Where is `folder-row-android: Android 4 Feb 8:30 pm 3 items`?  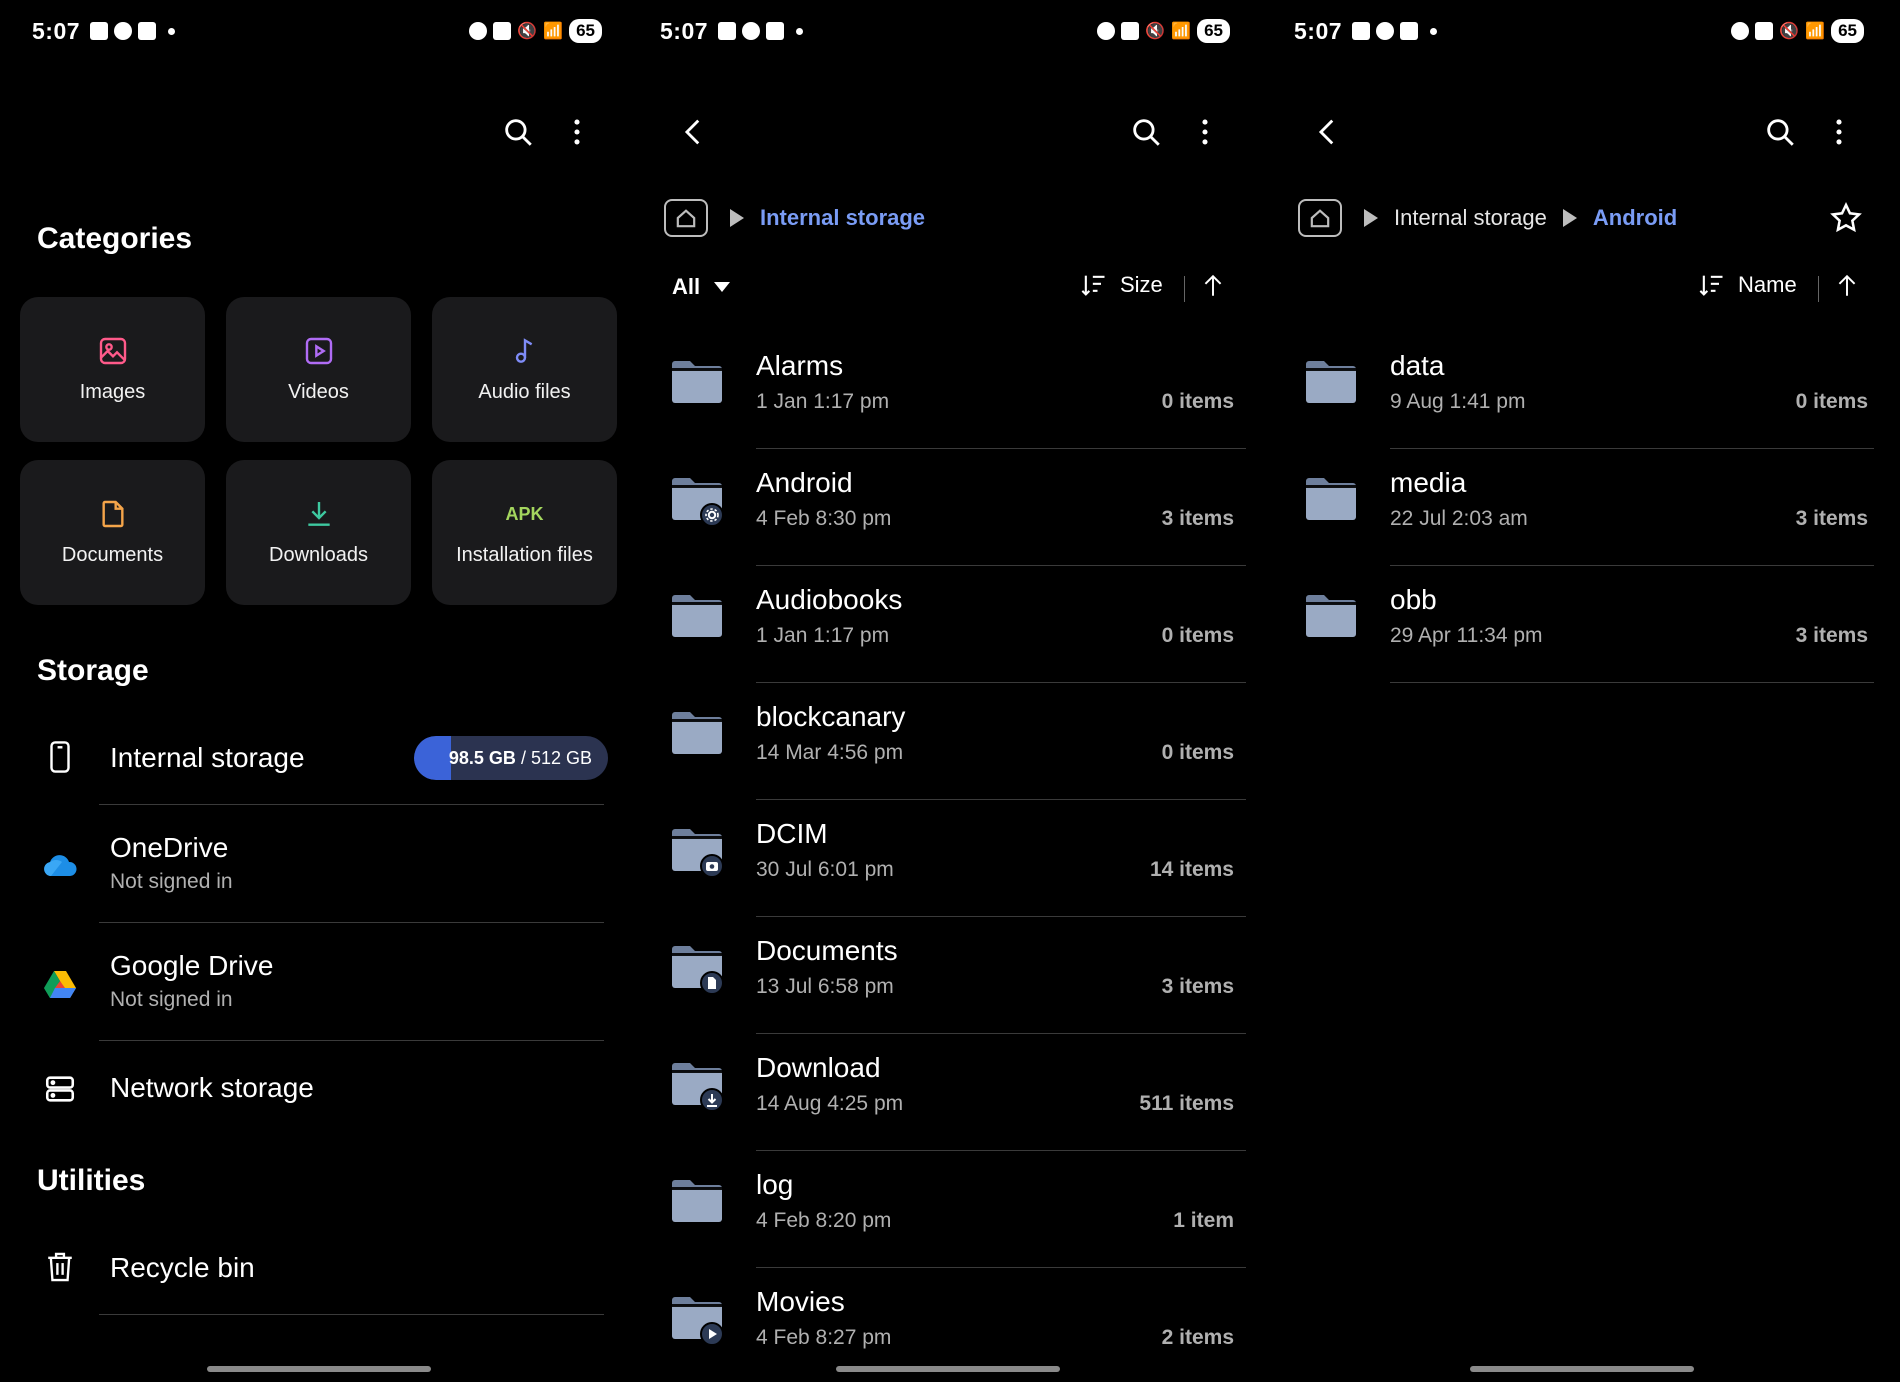
folder-row-android: Android 4 Feb 8:30 pm 3 items is located at coordinates (942, 507).